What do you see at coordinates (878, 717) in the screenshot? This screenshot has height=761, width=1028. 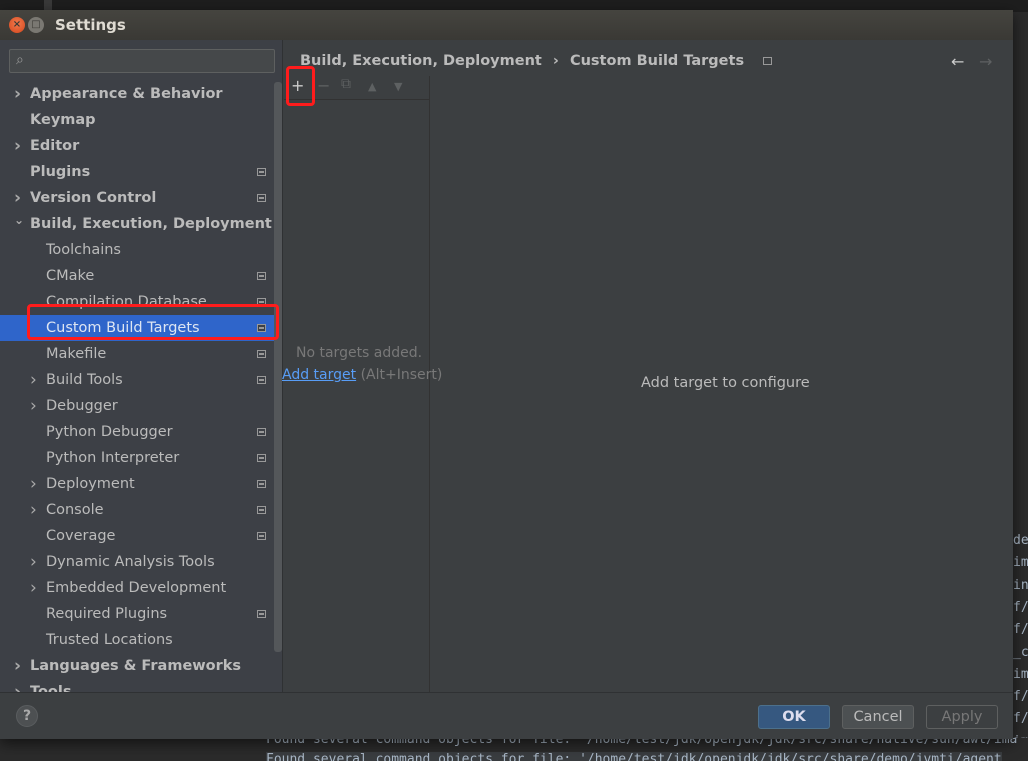 I see `cancel-button: Cancel` at bounding box center [878, 717].